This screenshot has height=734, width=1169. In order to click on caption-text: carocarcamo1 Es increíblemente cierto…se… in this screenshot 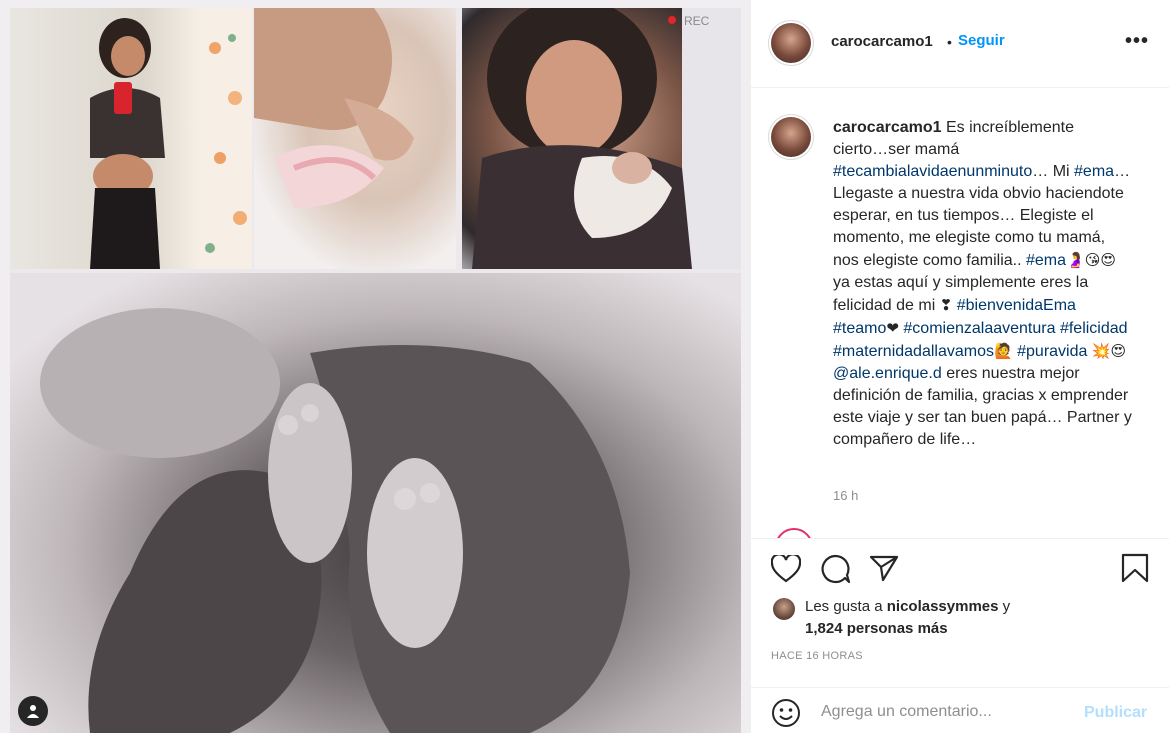, I will do `click(983, 284)`.